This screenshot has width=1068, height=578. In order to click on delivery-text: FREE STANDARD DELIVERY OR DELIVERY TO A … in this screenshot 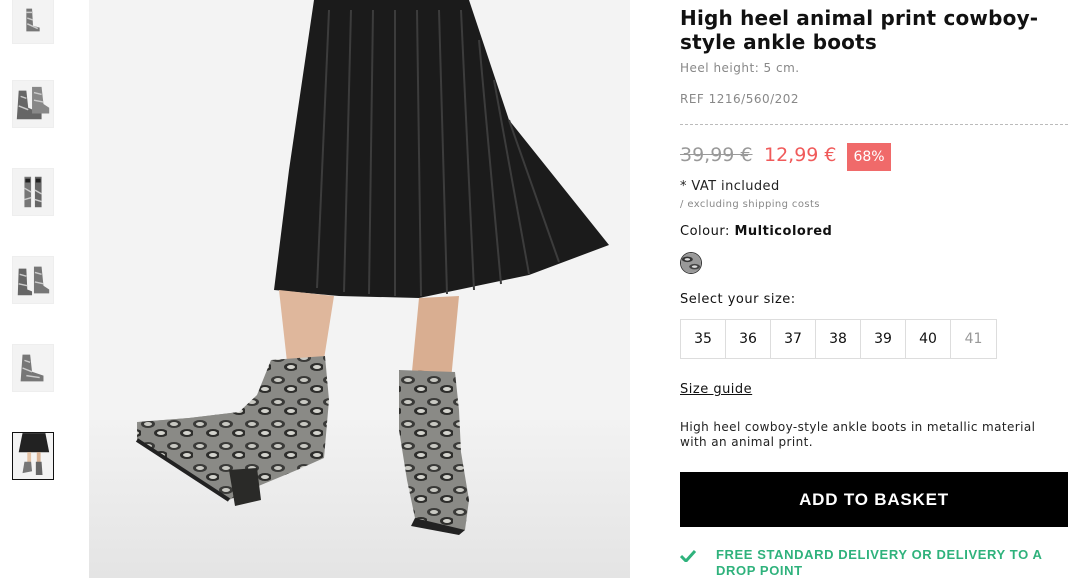, I will do `click(879, 562)`.